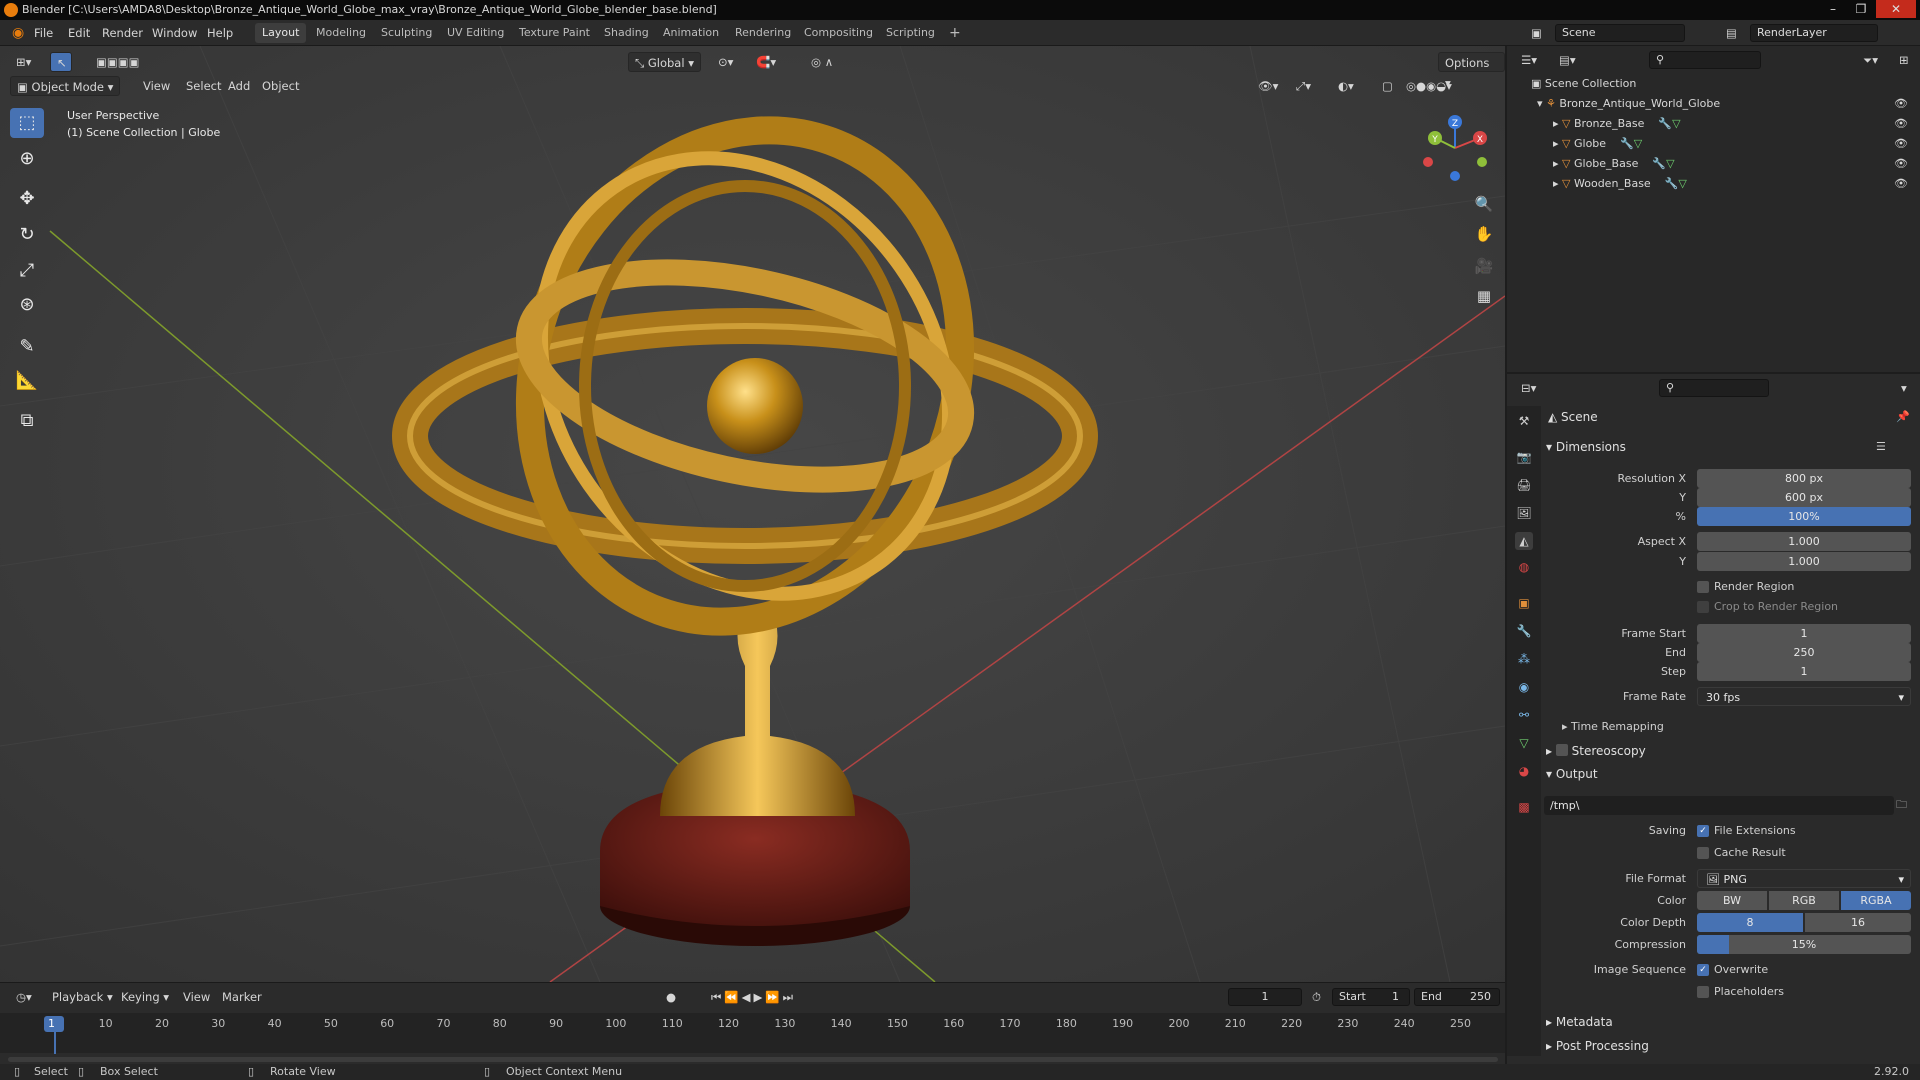 Image resolution: width=1920 pixels, height=1080 pixels. What do you see at coordinates (691, 33) in the screenshot?
I see `tab-animation: Animation` at bounding box center [691, 33].